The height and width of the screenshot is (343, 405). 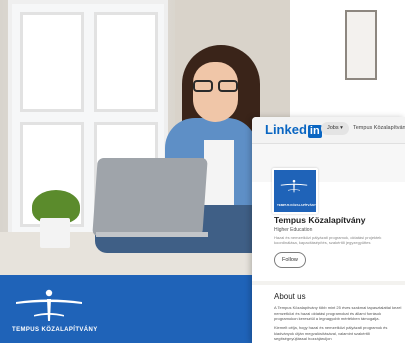 I want to click on company-logo-icon, so click(x=294, y=186).